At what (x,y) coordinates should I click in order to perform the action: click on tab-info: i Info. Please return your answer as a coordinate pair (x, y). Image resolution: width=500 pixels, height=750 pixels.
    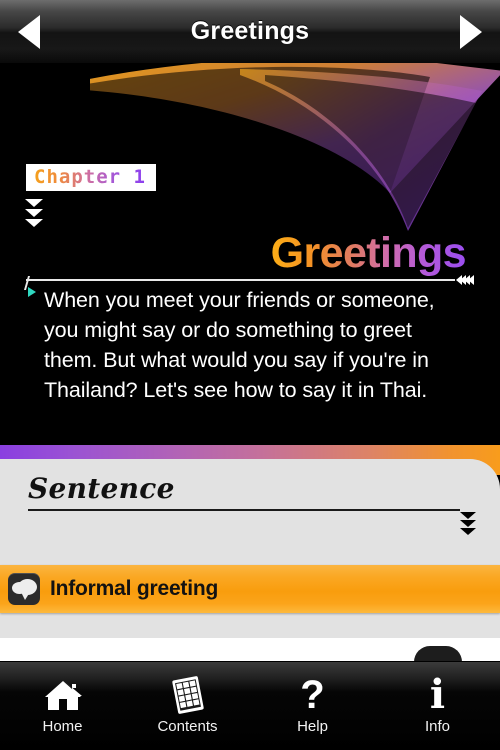
    Looking at the image, I should click on (437, 706).